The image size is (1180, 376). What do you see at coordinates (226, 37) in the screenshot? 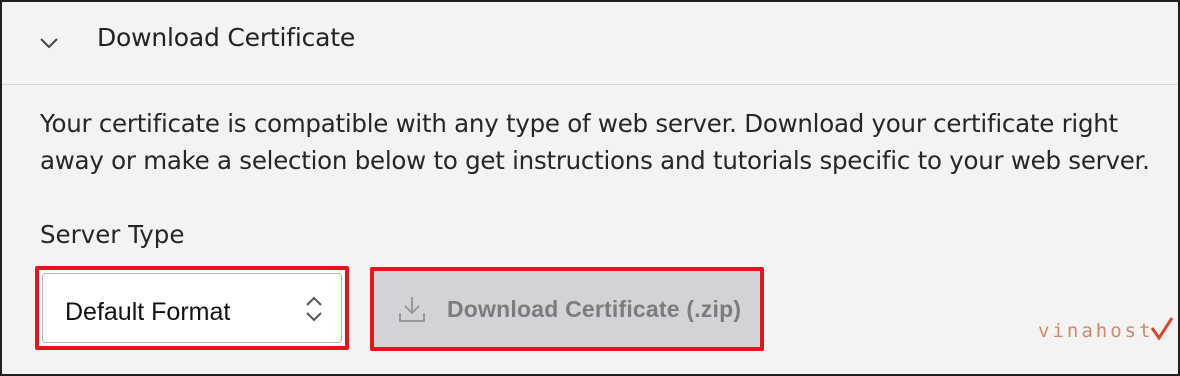
I see `section-title: Download Certificate` at bounding box center [226, 37].